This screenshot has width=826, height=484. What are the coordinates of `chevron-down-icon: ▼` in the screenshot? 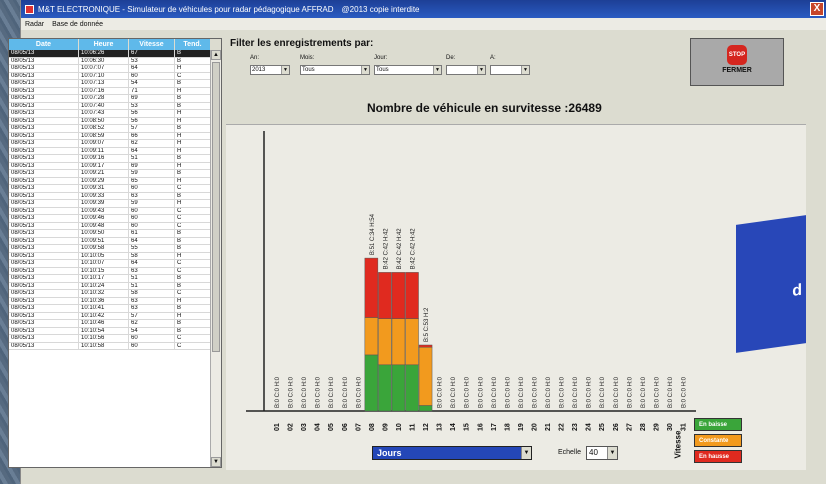 It's located at (285, 70).